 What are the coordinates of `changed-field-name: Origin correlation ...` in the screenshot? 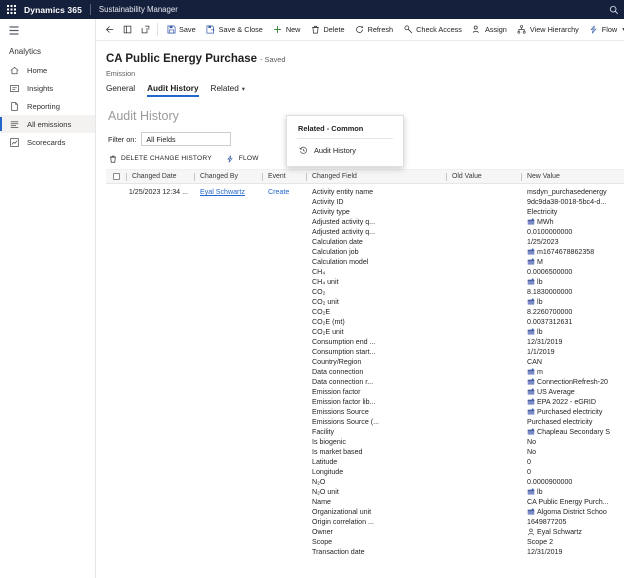 It's located at (343, 522).